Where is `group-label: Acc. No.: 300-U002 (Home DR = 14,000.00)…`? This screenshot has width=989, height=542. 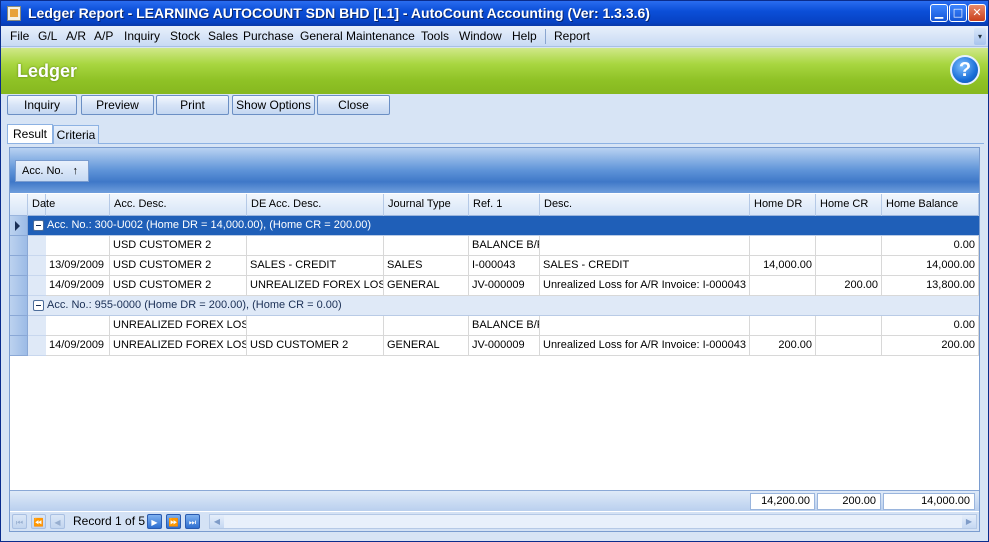
group-label: Acc. No.: 300-U002 (Home DR = 14,000.00)… is located at coordinates (209, 225).